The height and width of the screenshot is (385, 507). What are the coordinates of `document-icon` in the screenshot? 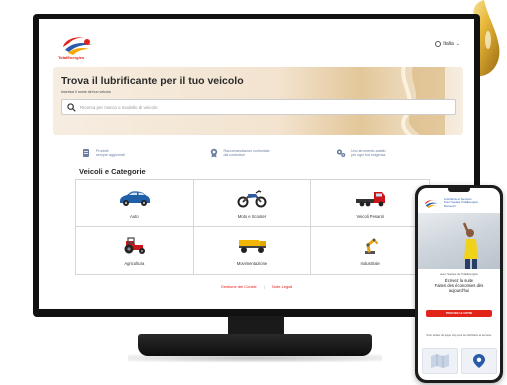 It's located at (86, 153).